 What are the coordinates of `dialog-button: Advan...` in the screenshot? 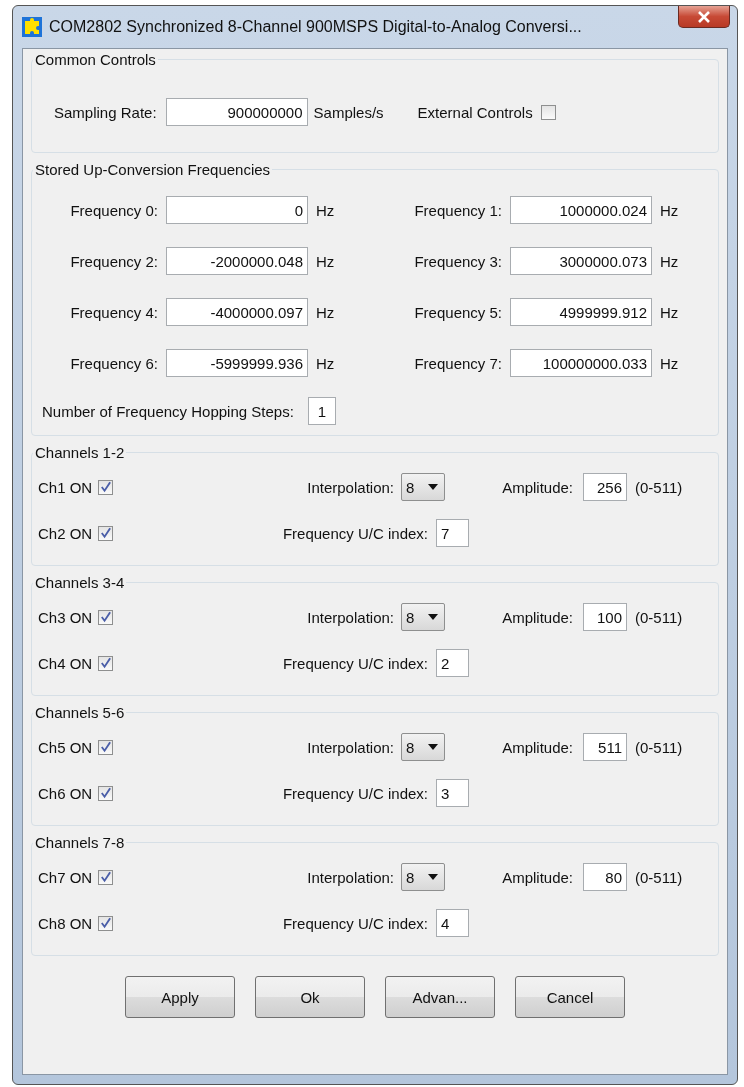 It's located at (440, 997).